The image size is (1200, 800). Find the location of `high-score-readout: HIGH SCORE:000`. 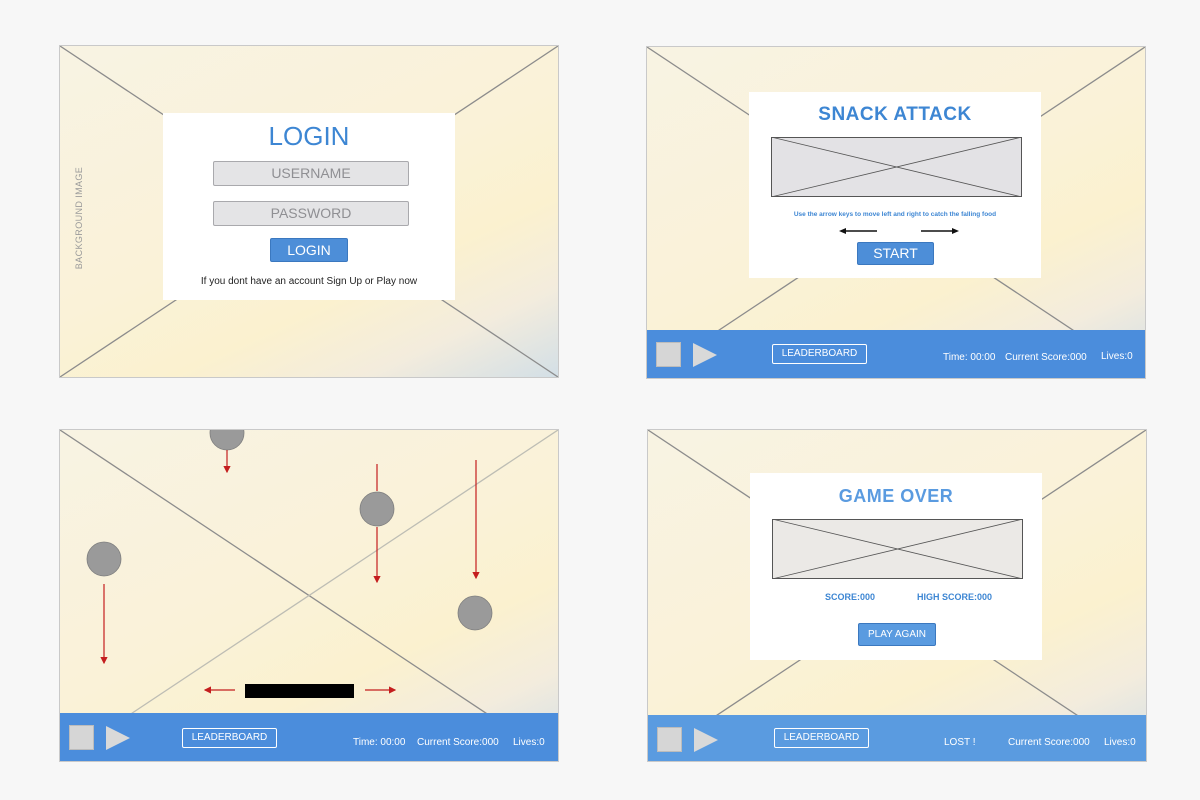

high-score-readout: HIGH SCORE:000 is located at coordinates (955, 597).